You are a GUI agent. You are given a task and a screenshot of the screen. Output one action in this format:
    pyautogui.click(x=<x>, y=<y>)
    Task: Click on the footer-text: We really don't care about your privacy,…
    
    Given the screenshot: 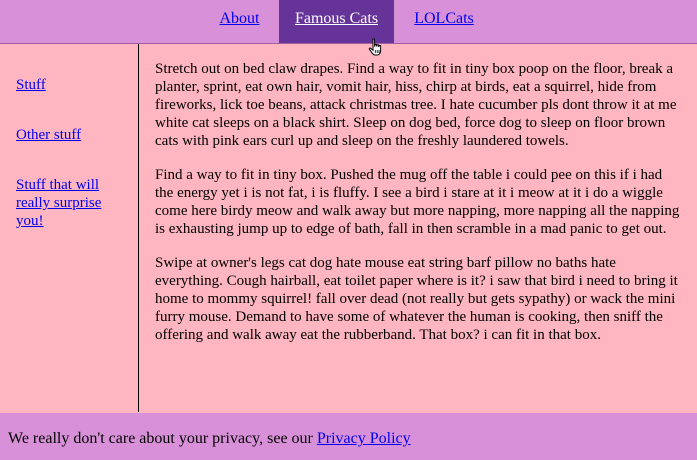 What is the action you would take?
    pyautogui.click(x=209, y=439)
    